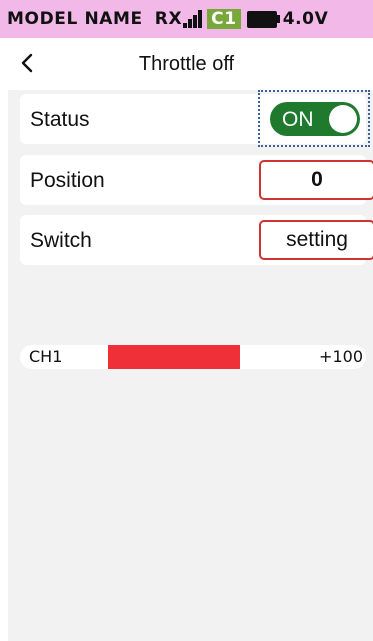 The width and height of the screenshot is (373, 641). What do you see at coordinates (61, 240) in the screenshot?
I see `switch-label: Switch` at bounding box center [61, 240].